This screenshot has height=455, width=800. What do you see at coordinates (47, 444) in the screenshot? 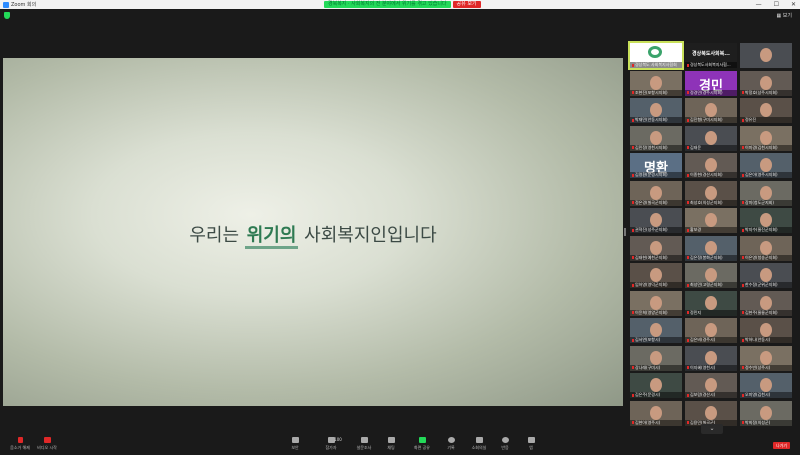
I see `start-video-button: 비디오 시작` at bounding box center [47, 444].